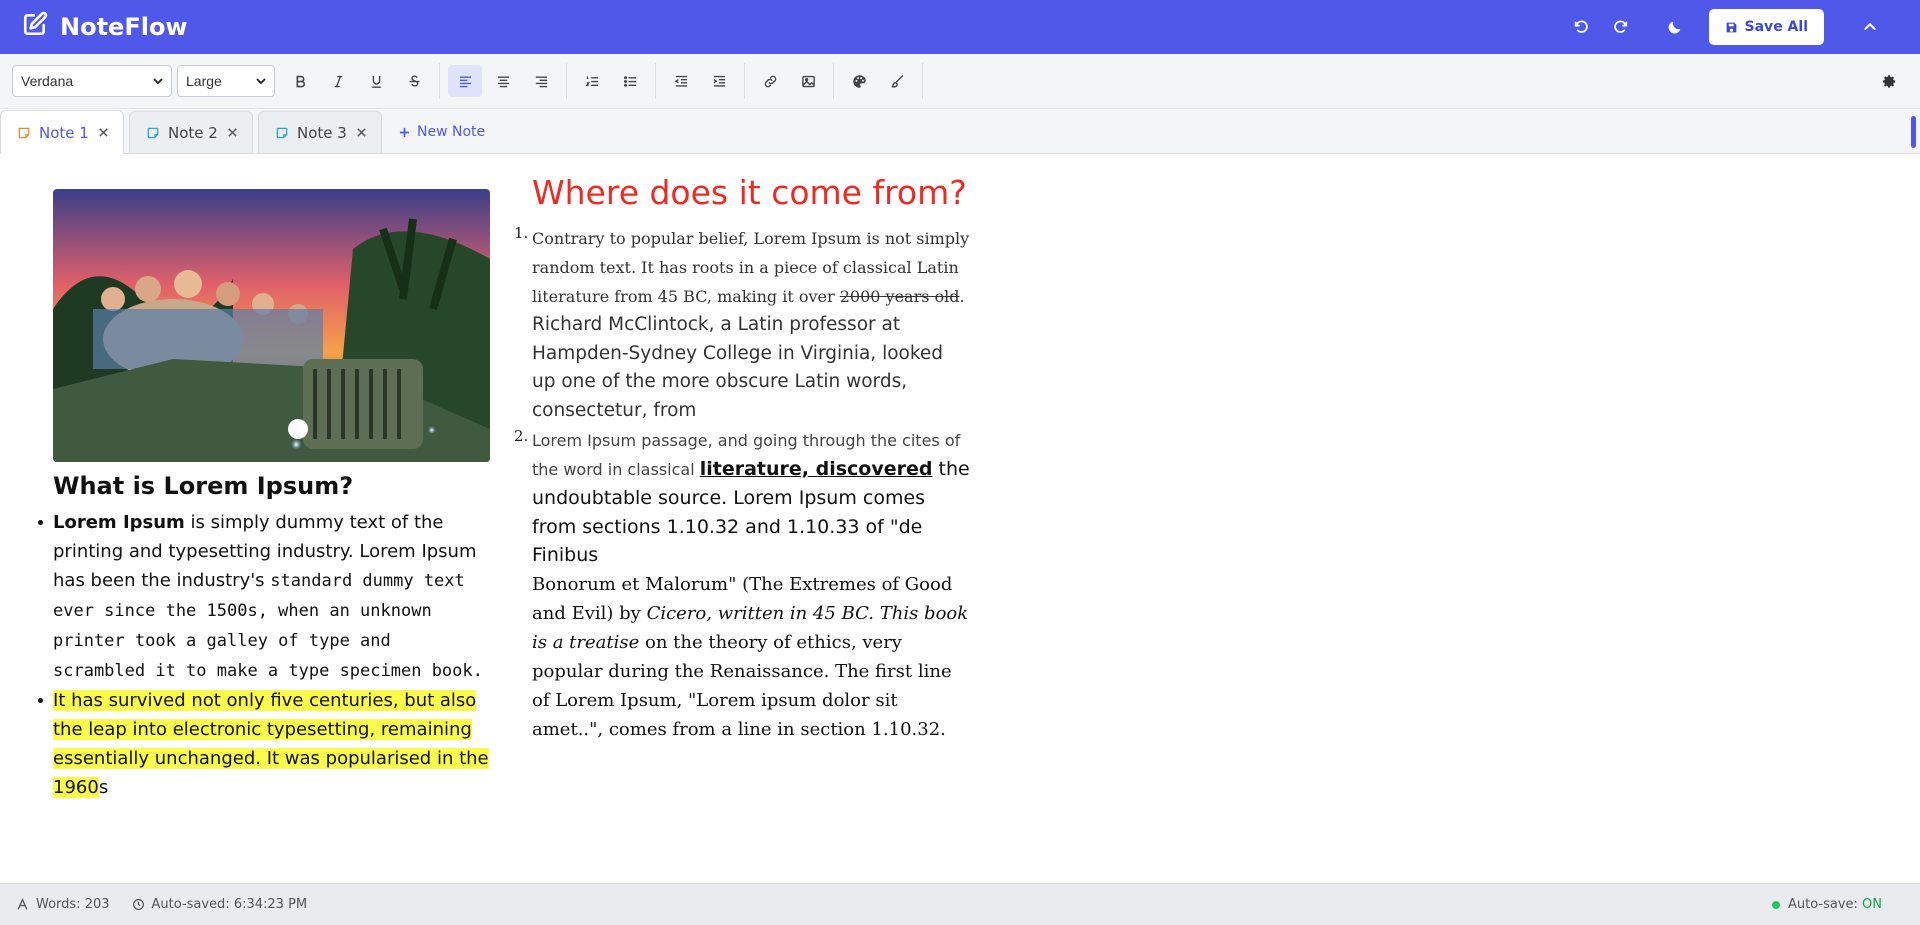 This screenshot has width=1920, height=925. Describe the element at coordinates (1775, 904) in the screenshot. I see `status-dot-icon` at that location.